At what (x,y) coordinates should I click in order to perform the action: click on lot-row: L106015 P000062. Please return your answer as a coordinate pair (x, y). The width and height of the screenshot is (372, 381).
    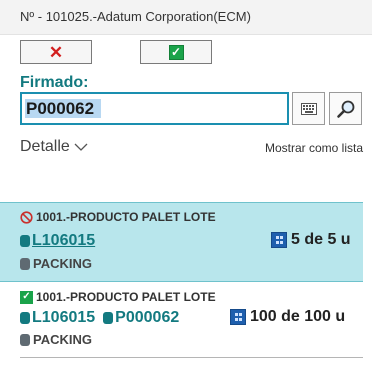
    Looking at the image, I should click on (99, 318).